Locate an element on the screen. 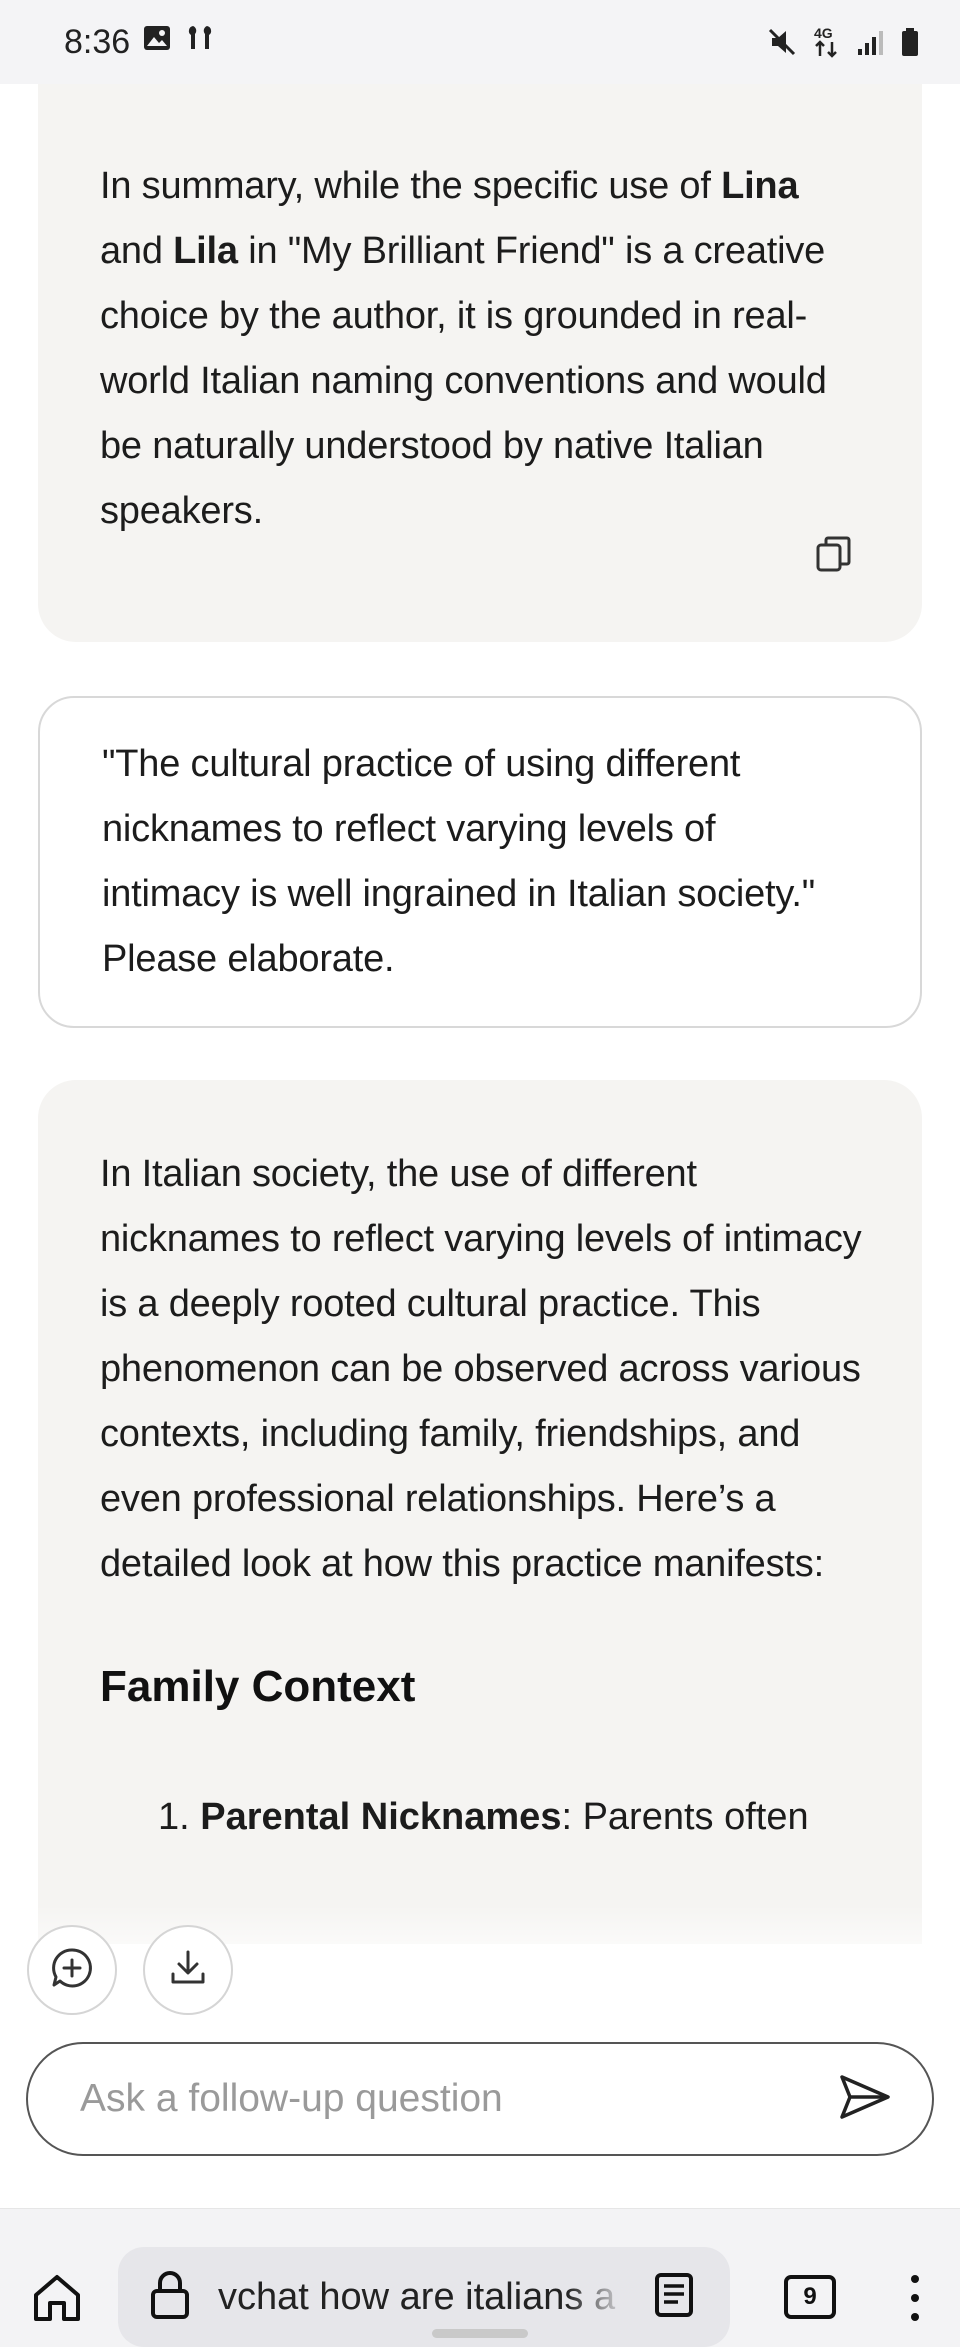 This screenshot has width=960, height=2347. home-button is located at coordinates (57, 2300).